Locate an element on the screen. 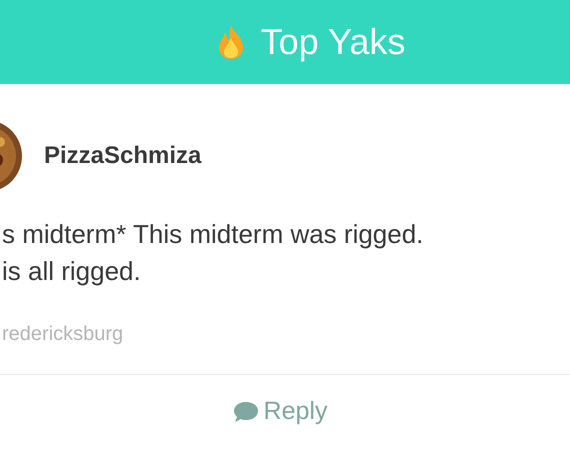  post-text: s midterm* This midterm was rigged. is located at coordinates (213, 234).